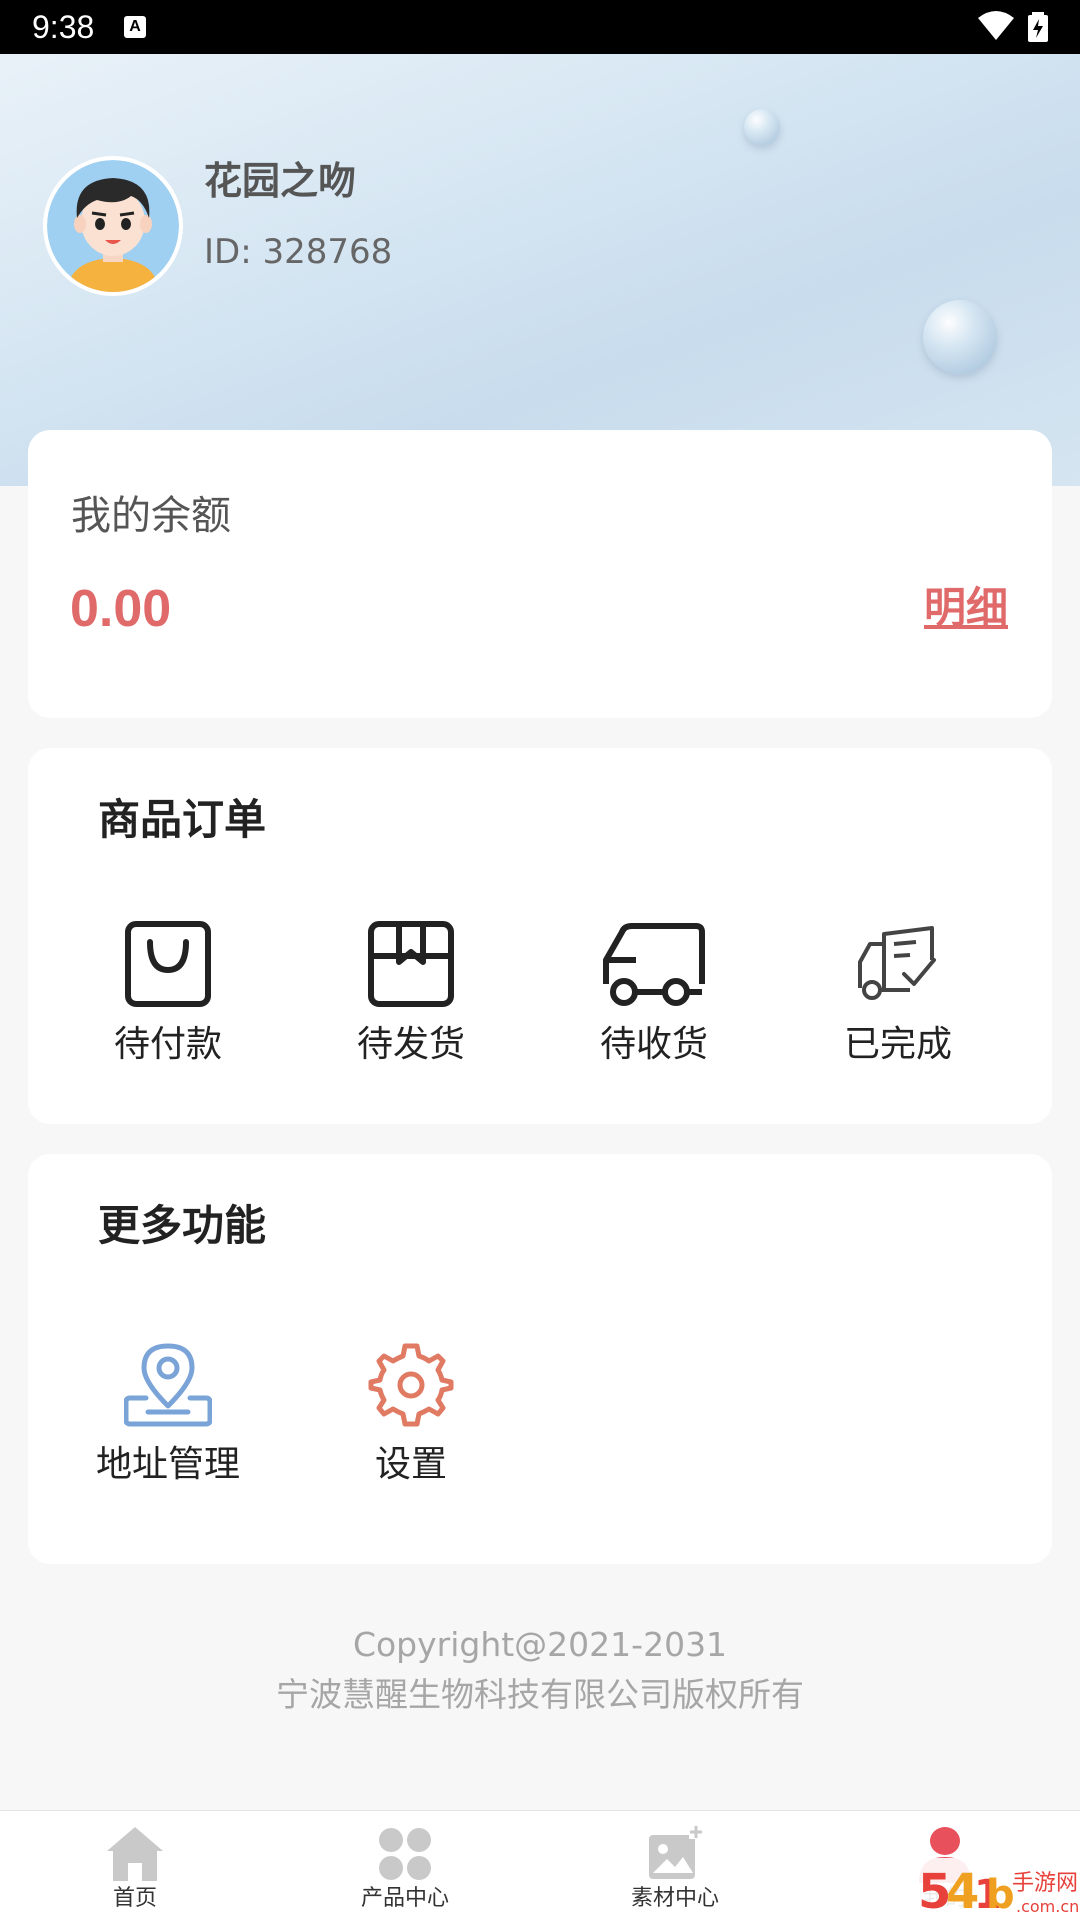  Describe the element at coordinates (411, 964) in the screenshot. I see `package-box-icon` at that location.